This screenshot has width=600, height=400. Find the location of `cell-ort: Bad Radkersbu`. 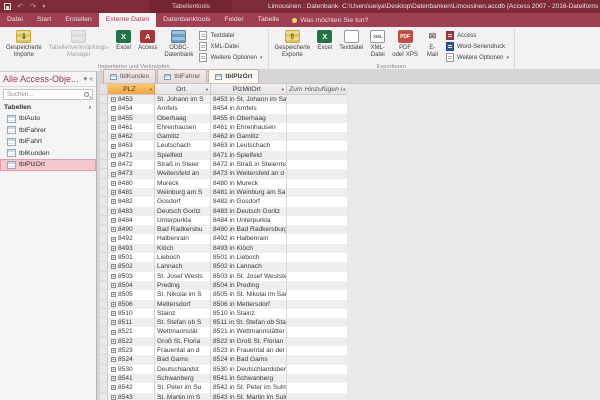

cell-ort: Bad Radkersbu is located at coordinates (183, 230).